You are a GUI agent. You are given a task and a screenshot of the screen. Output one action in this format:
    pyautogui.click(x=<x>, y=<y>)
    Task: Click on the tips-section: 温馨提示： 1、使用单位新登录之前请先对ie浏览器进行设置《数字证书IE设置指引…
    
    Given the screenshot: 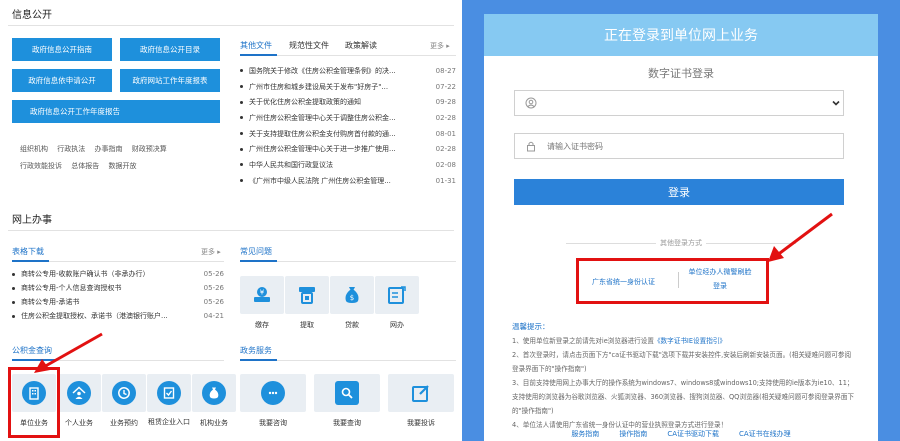 What is the action you would take?
    pyautogui.click(x=684, y=376)
    